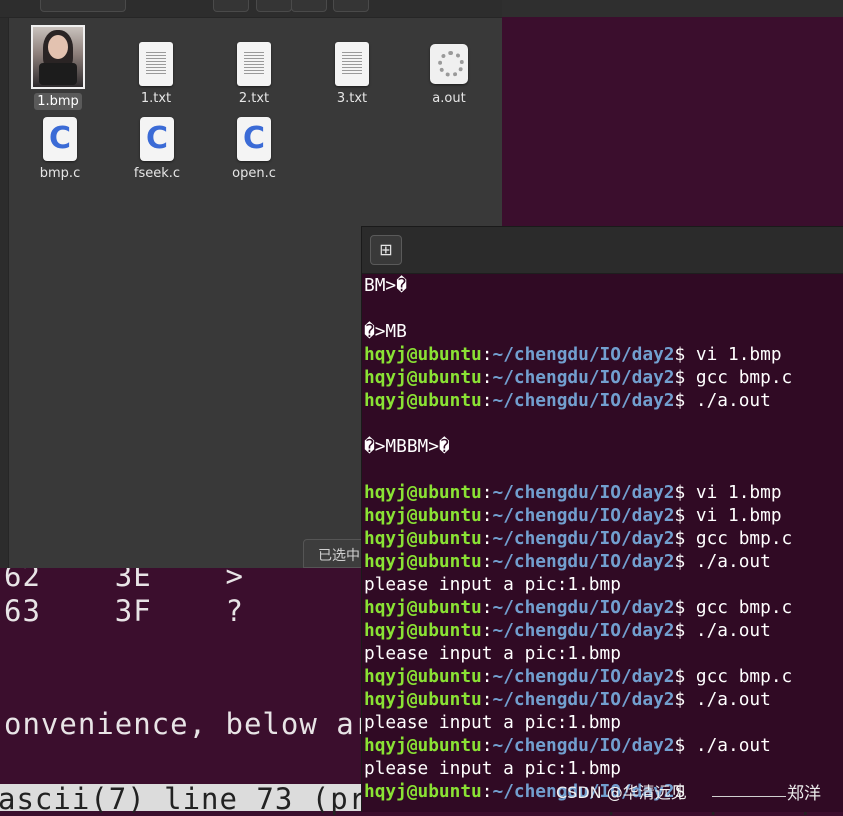 Image resolution: width=843 pixels, height=816 pixels. I want to click on file-label: 1.txt, so click(156, 98).